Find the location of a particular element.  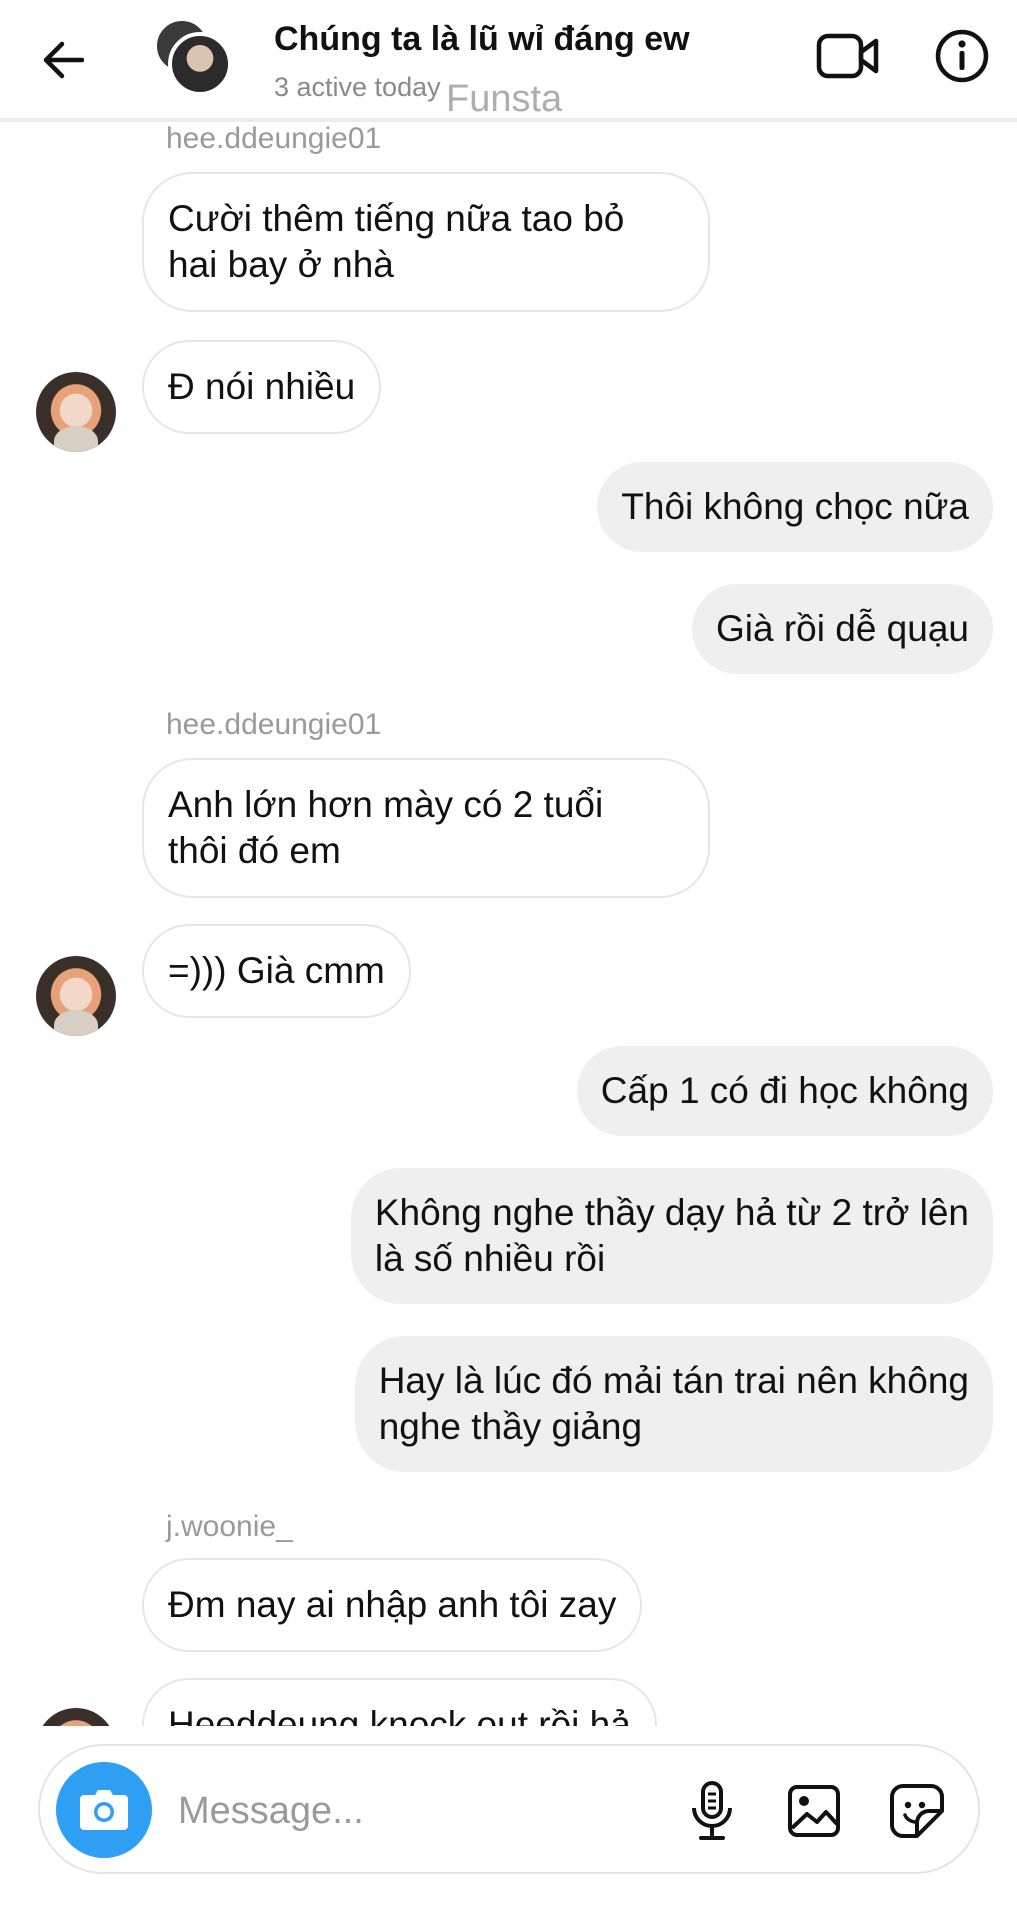

active-status: 3 active today is located at coordinates (357, 87).